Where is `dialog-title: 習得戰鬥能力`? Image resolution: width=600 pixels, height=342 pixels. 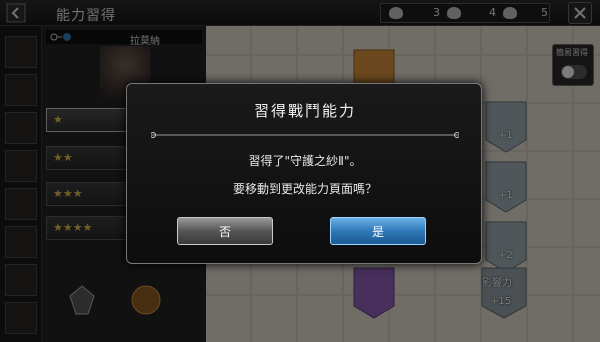 dialog-title: 習得戰鬥能力 is located at coordinates (304, 111).